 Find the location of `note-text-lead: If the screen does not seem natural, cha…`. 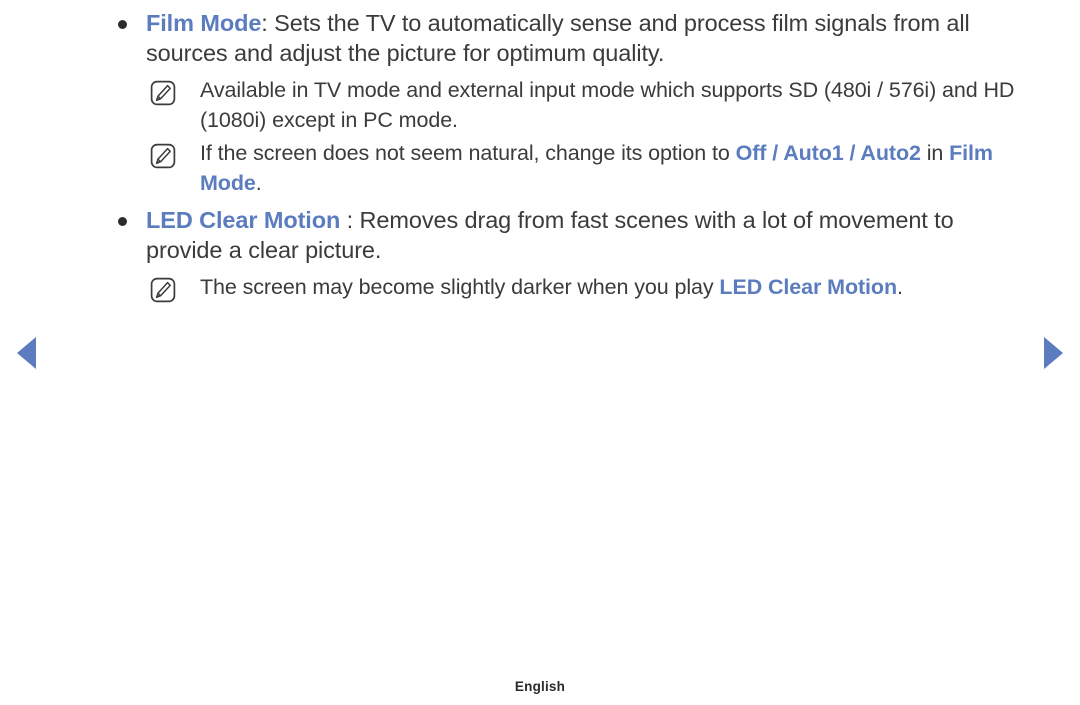

note-text-lead: If the screen does not seem natural, cha… is located at coordinates (468, 153).